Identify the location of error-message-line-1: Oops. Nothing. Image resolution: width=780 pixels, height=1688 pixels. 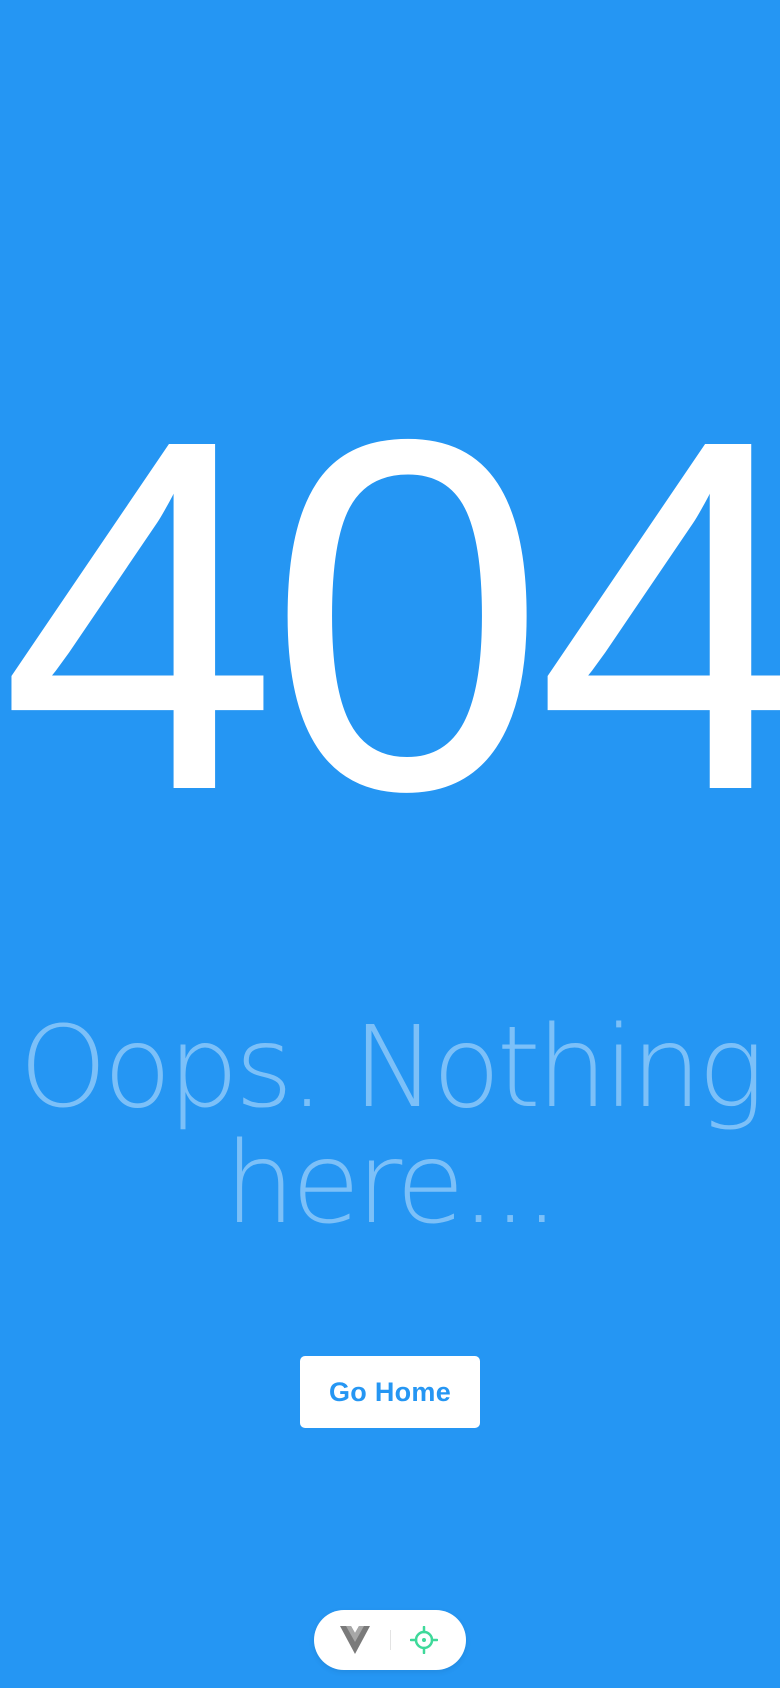
(392, 1068).